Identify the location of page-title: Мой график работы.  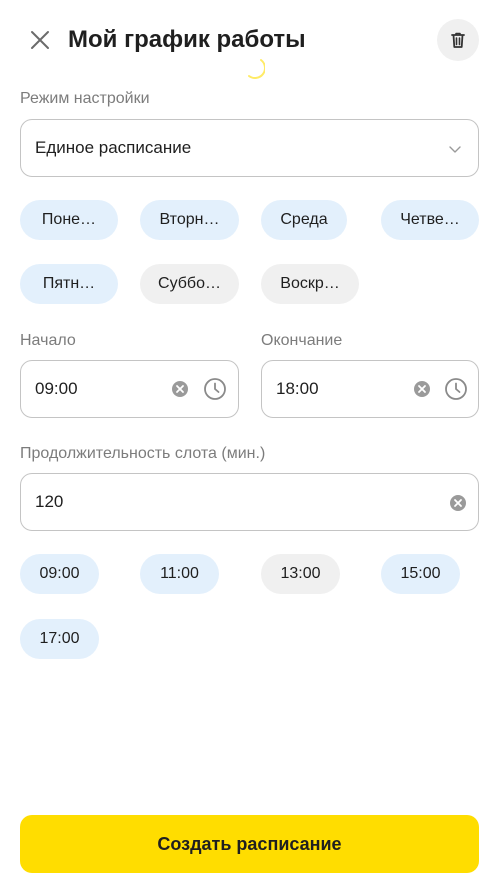
(187, 39).